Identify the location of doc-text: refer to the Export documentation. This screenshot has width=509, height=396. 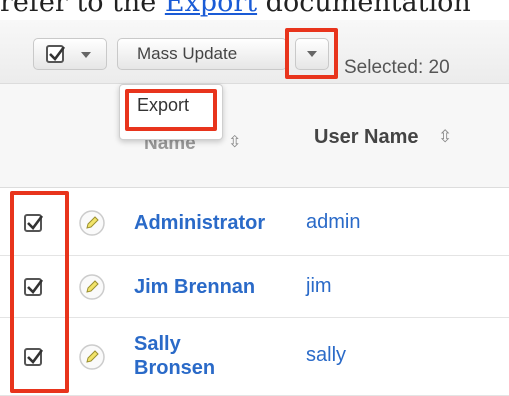
(254, 10).